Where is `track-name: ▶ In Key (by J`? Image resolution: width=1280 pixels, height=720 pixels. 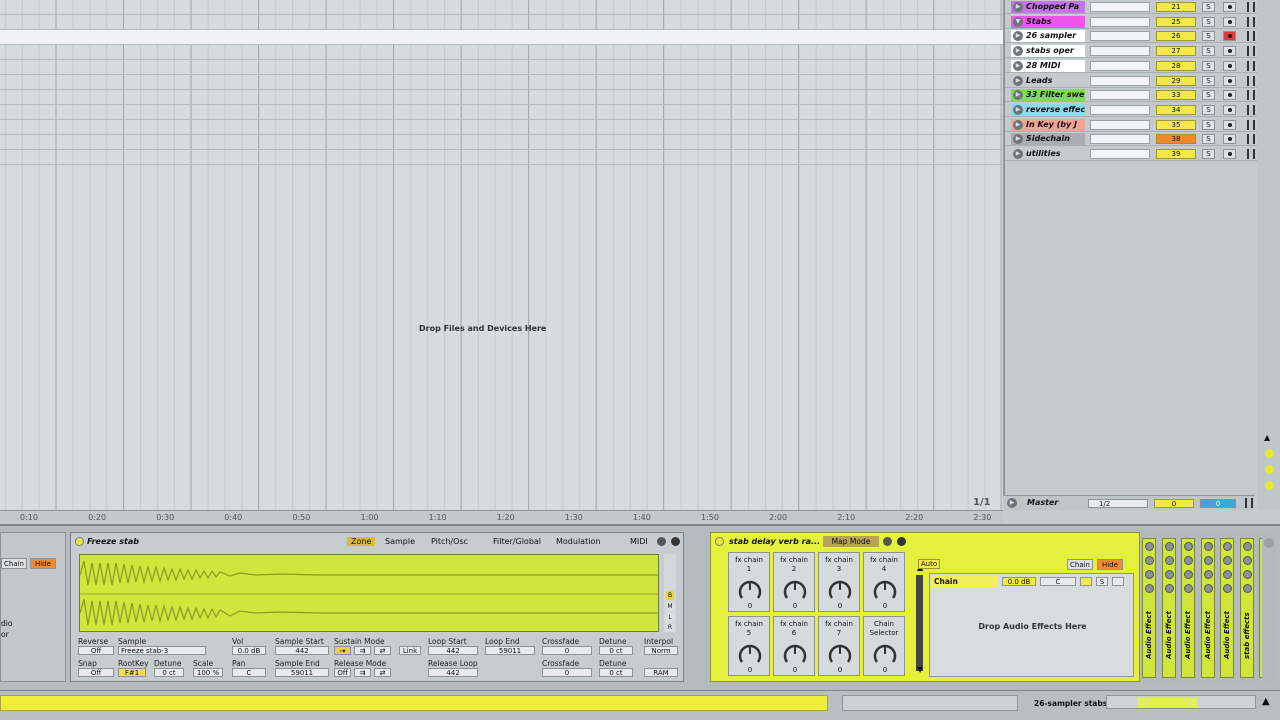
track-name: ▶ In Key (by J is located at coordinates (1048, 124).